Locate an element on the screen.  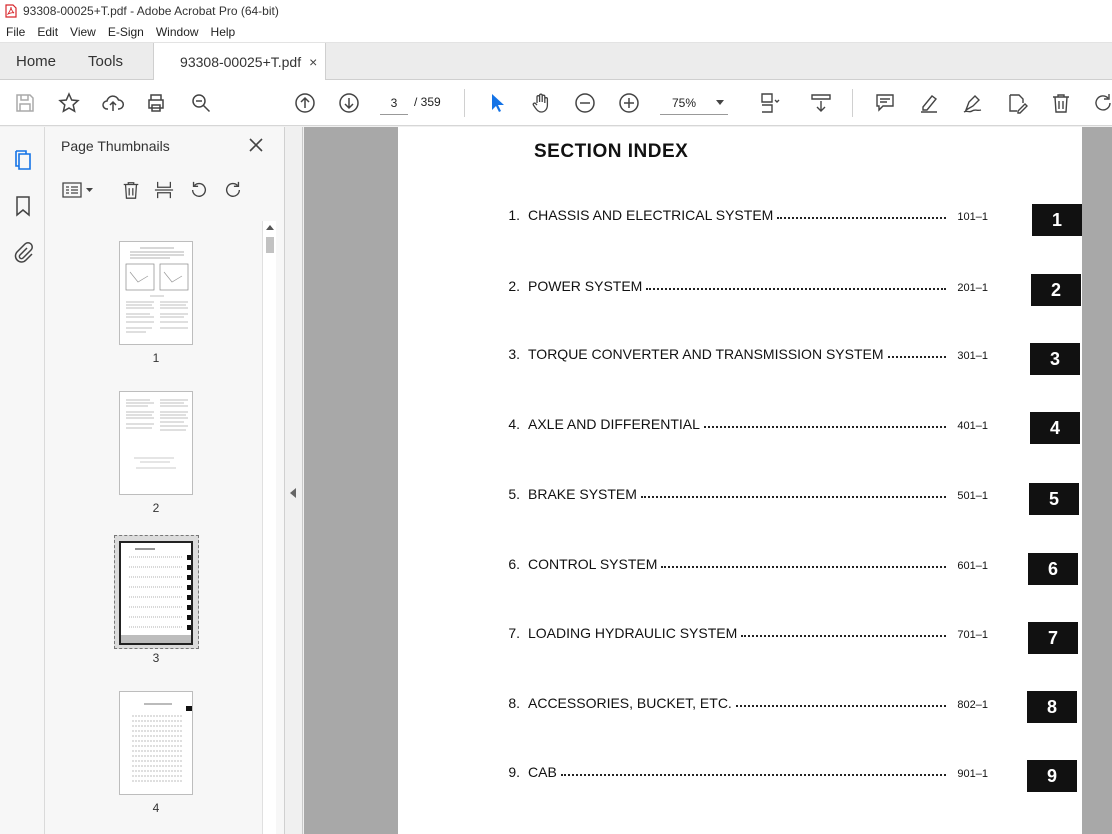
rotate-counterclockwise-button is located at coordinates (199, 190).